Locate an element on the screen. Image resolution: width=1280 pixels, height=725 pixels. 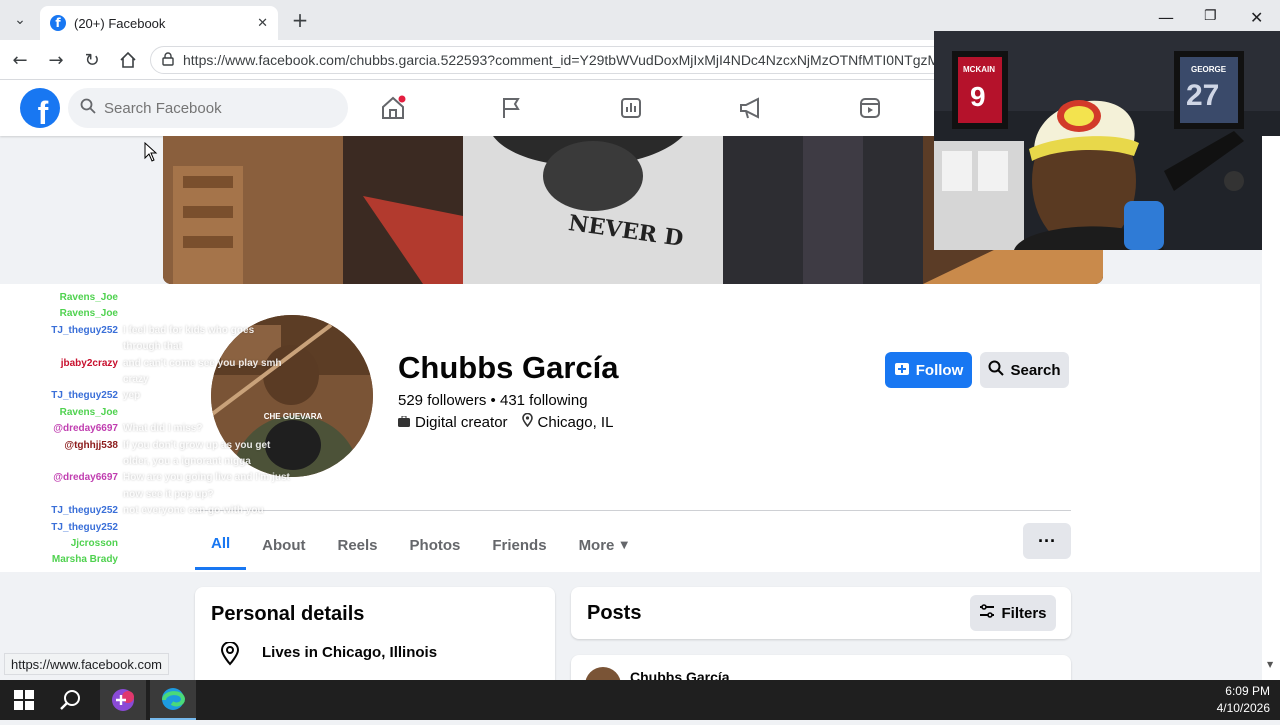
chat-message: TJ_theguy252 I feel bad for kids who goes is located at coordinates (150, 331).